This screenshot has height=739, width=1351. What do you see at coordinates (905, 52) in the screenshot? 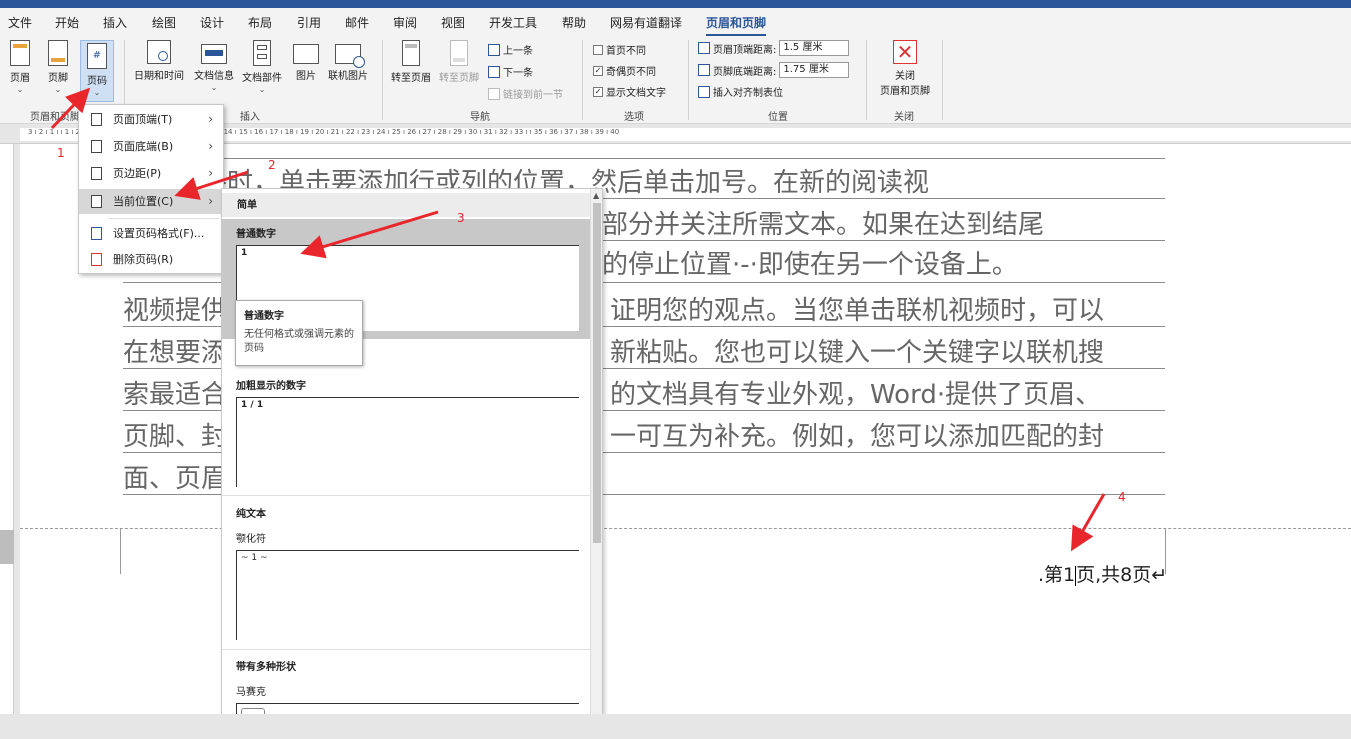
I see `close-icon: ✕` at bounding box center [905, 52].